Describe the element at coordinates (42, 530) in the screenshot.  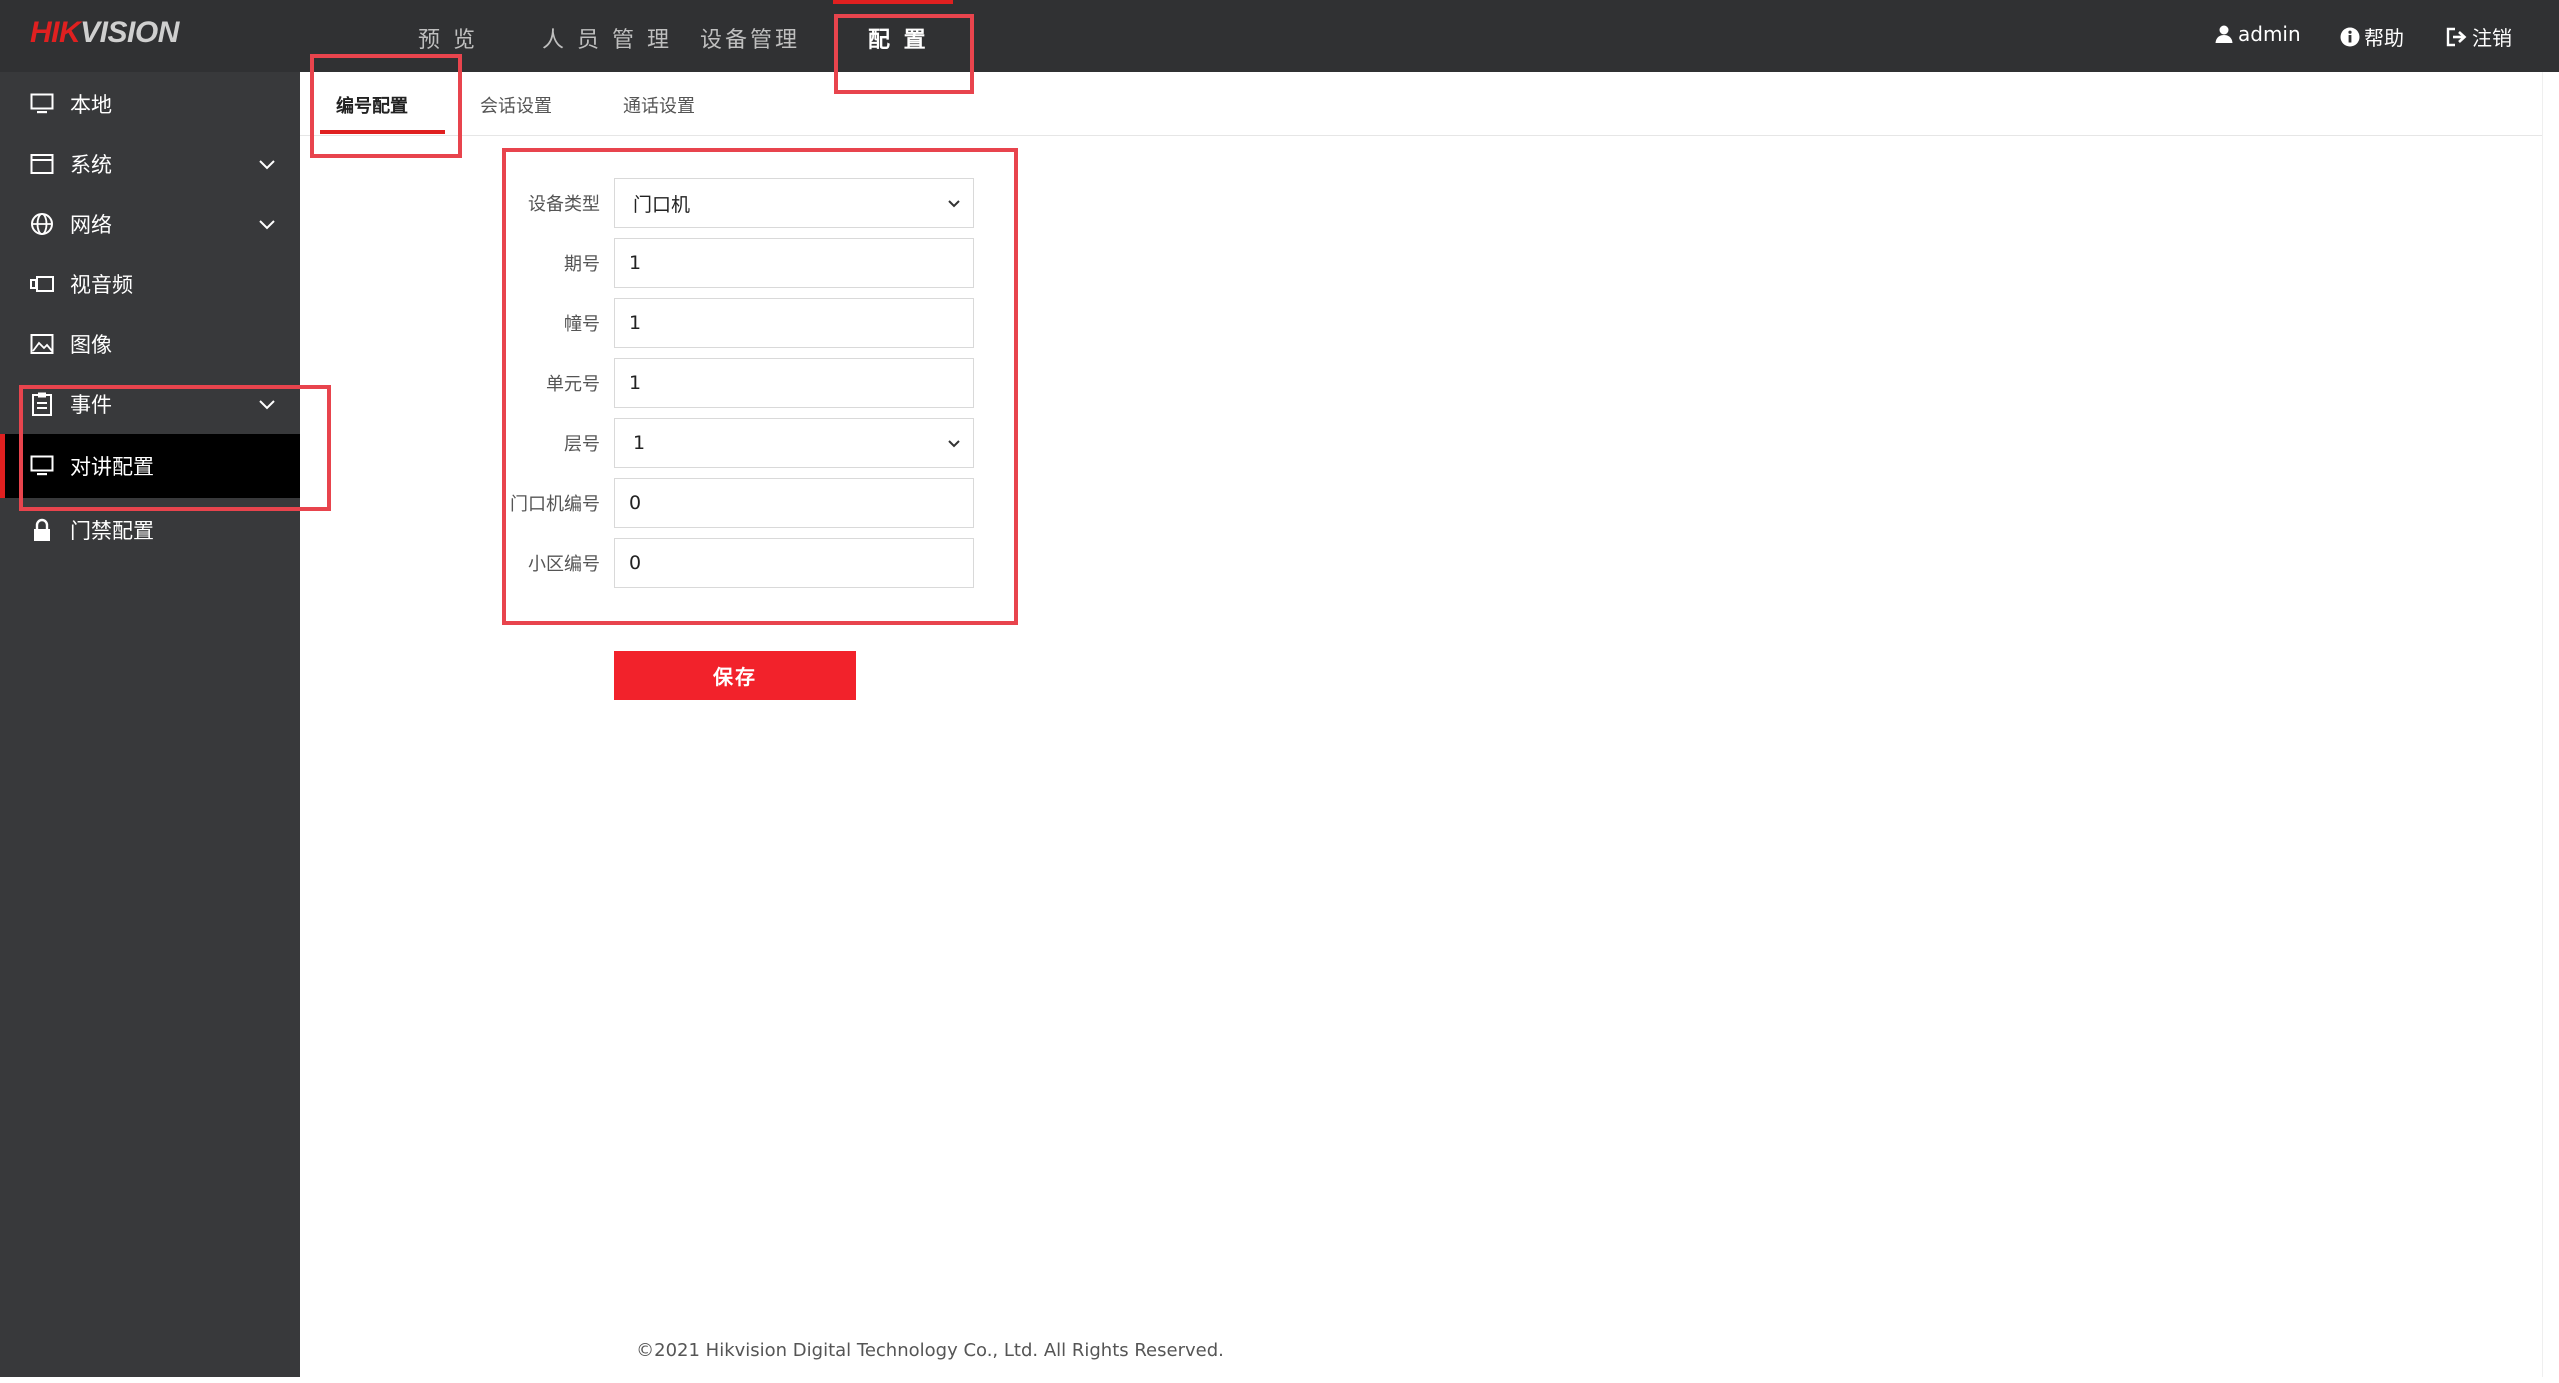
I see `lock-icon` at that location.